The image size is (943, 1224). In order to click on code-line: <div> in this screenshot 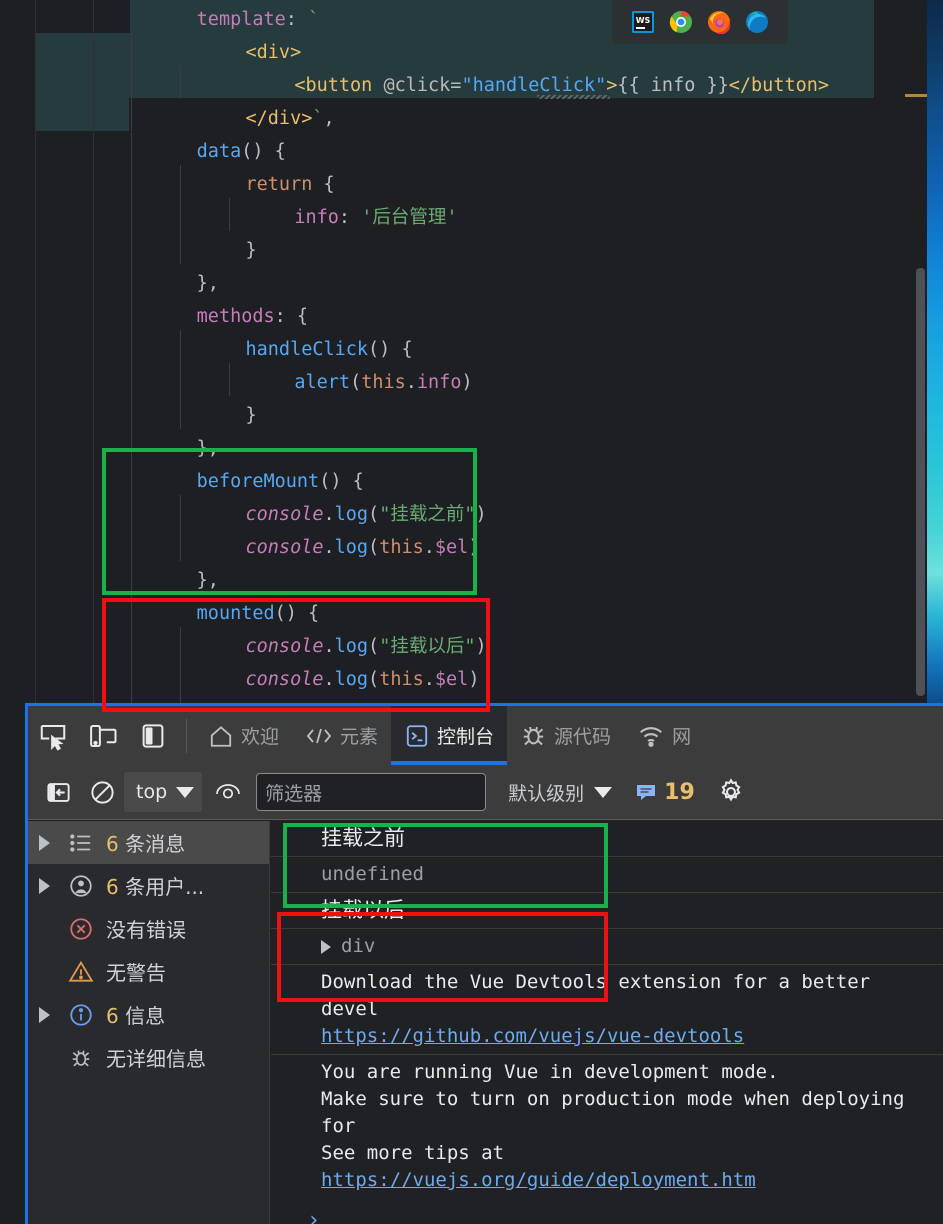, I will do `click(463, 49)`.